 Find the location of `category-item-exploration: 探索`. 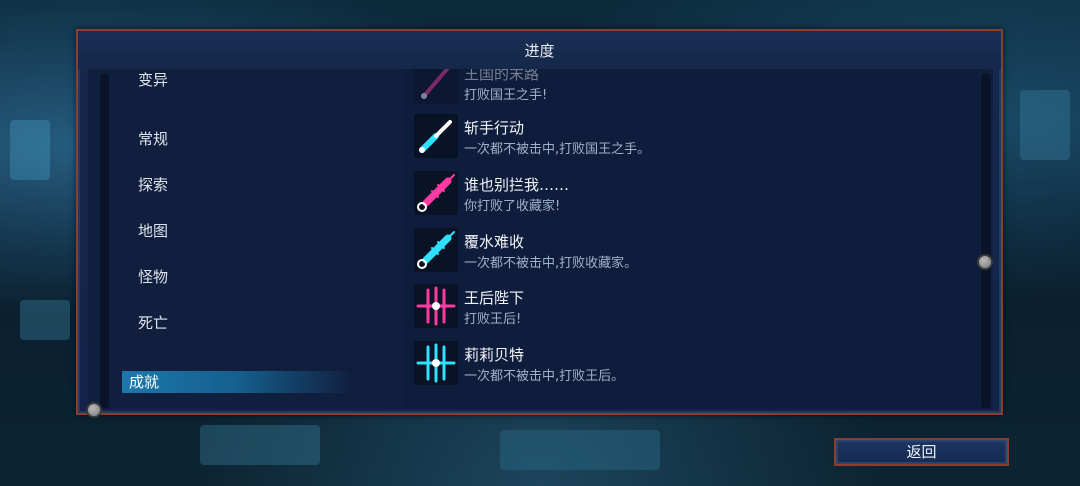

category-item-exploration: 探索 is located at coordinates (150, 185).